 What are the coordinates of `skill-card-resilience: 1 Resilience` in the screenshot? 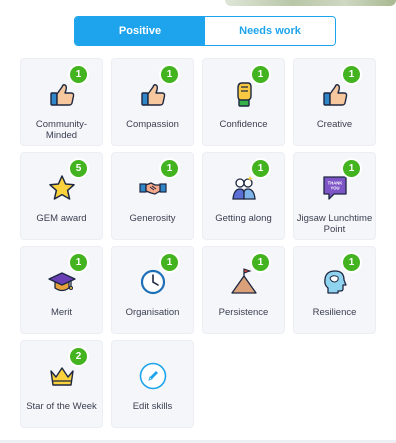 It's located at (334, 290).